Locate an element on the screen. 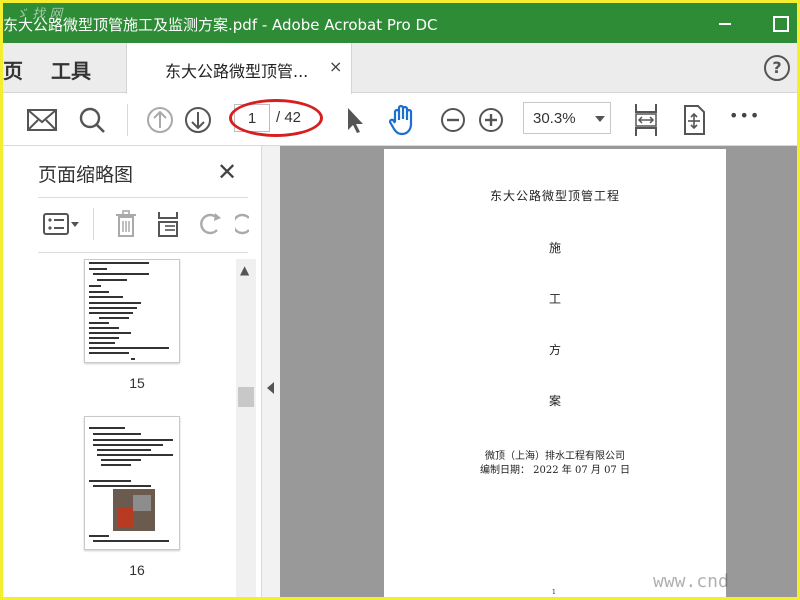 This screenshot has height=600, width=800. thumbnail-photo is located at coordinates (134, 510).